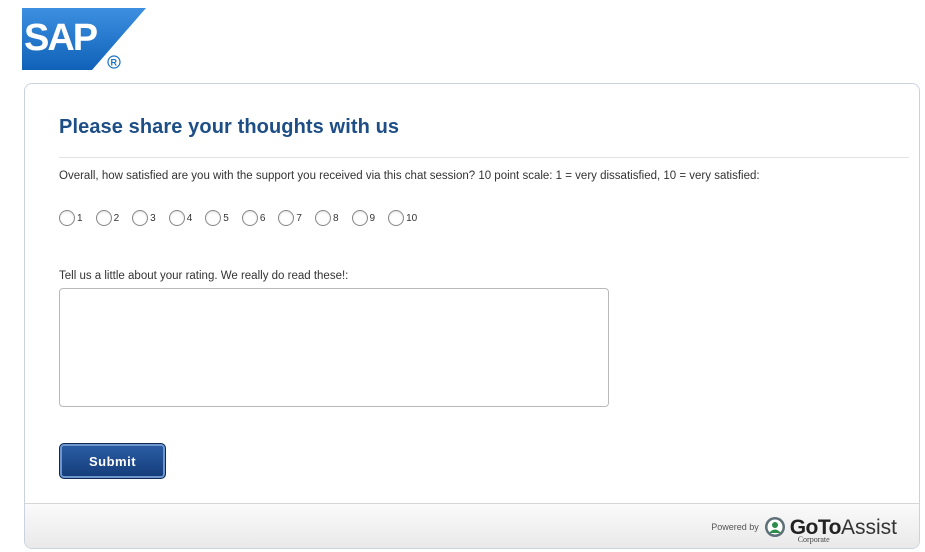  I want to click on rating-label: 9, so click(372, 218).